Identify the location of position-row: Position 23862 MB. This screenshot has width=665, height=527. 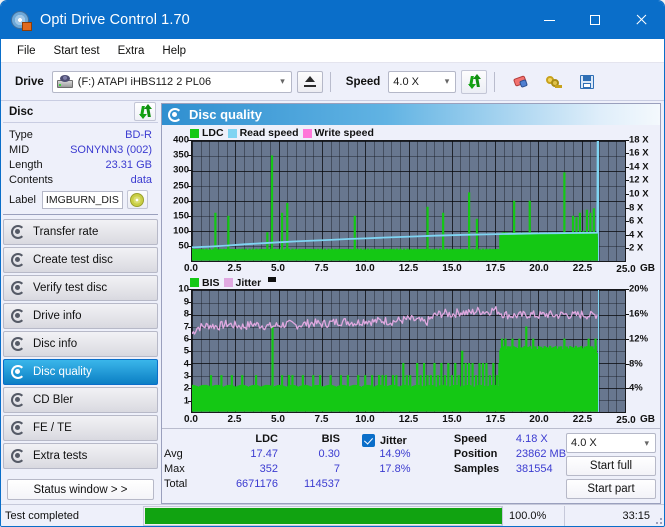
(510, 455).